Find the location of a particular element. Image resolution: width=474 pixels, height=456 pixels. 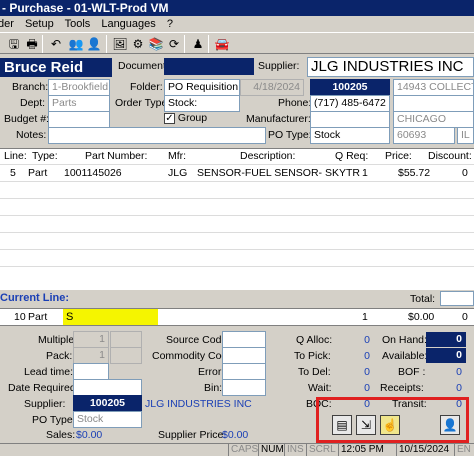

column-header-discount: Discount: is located at coordinates (450, 156).